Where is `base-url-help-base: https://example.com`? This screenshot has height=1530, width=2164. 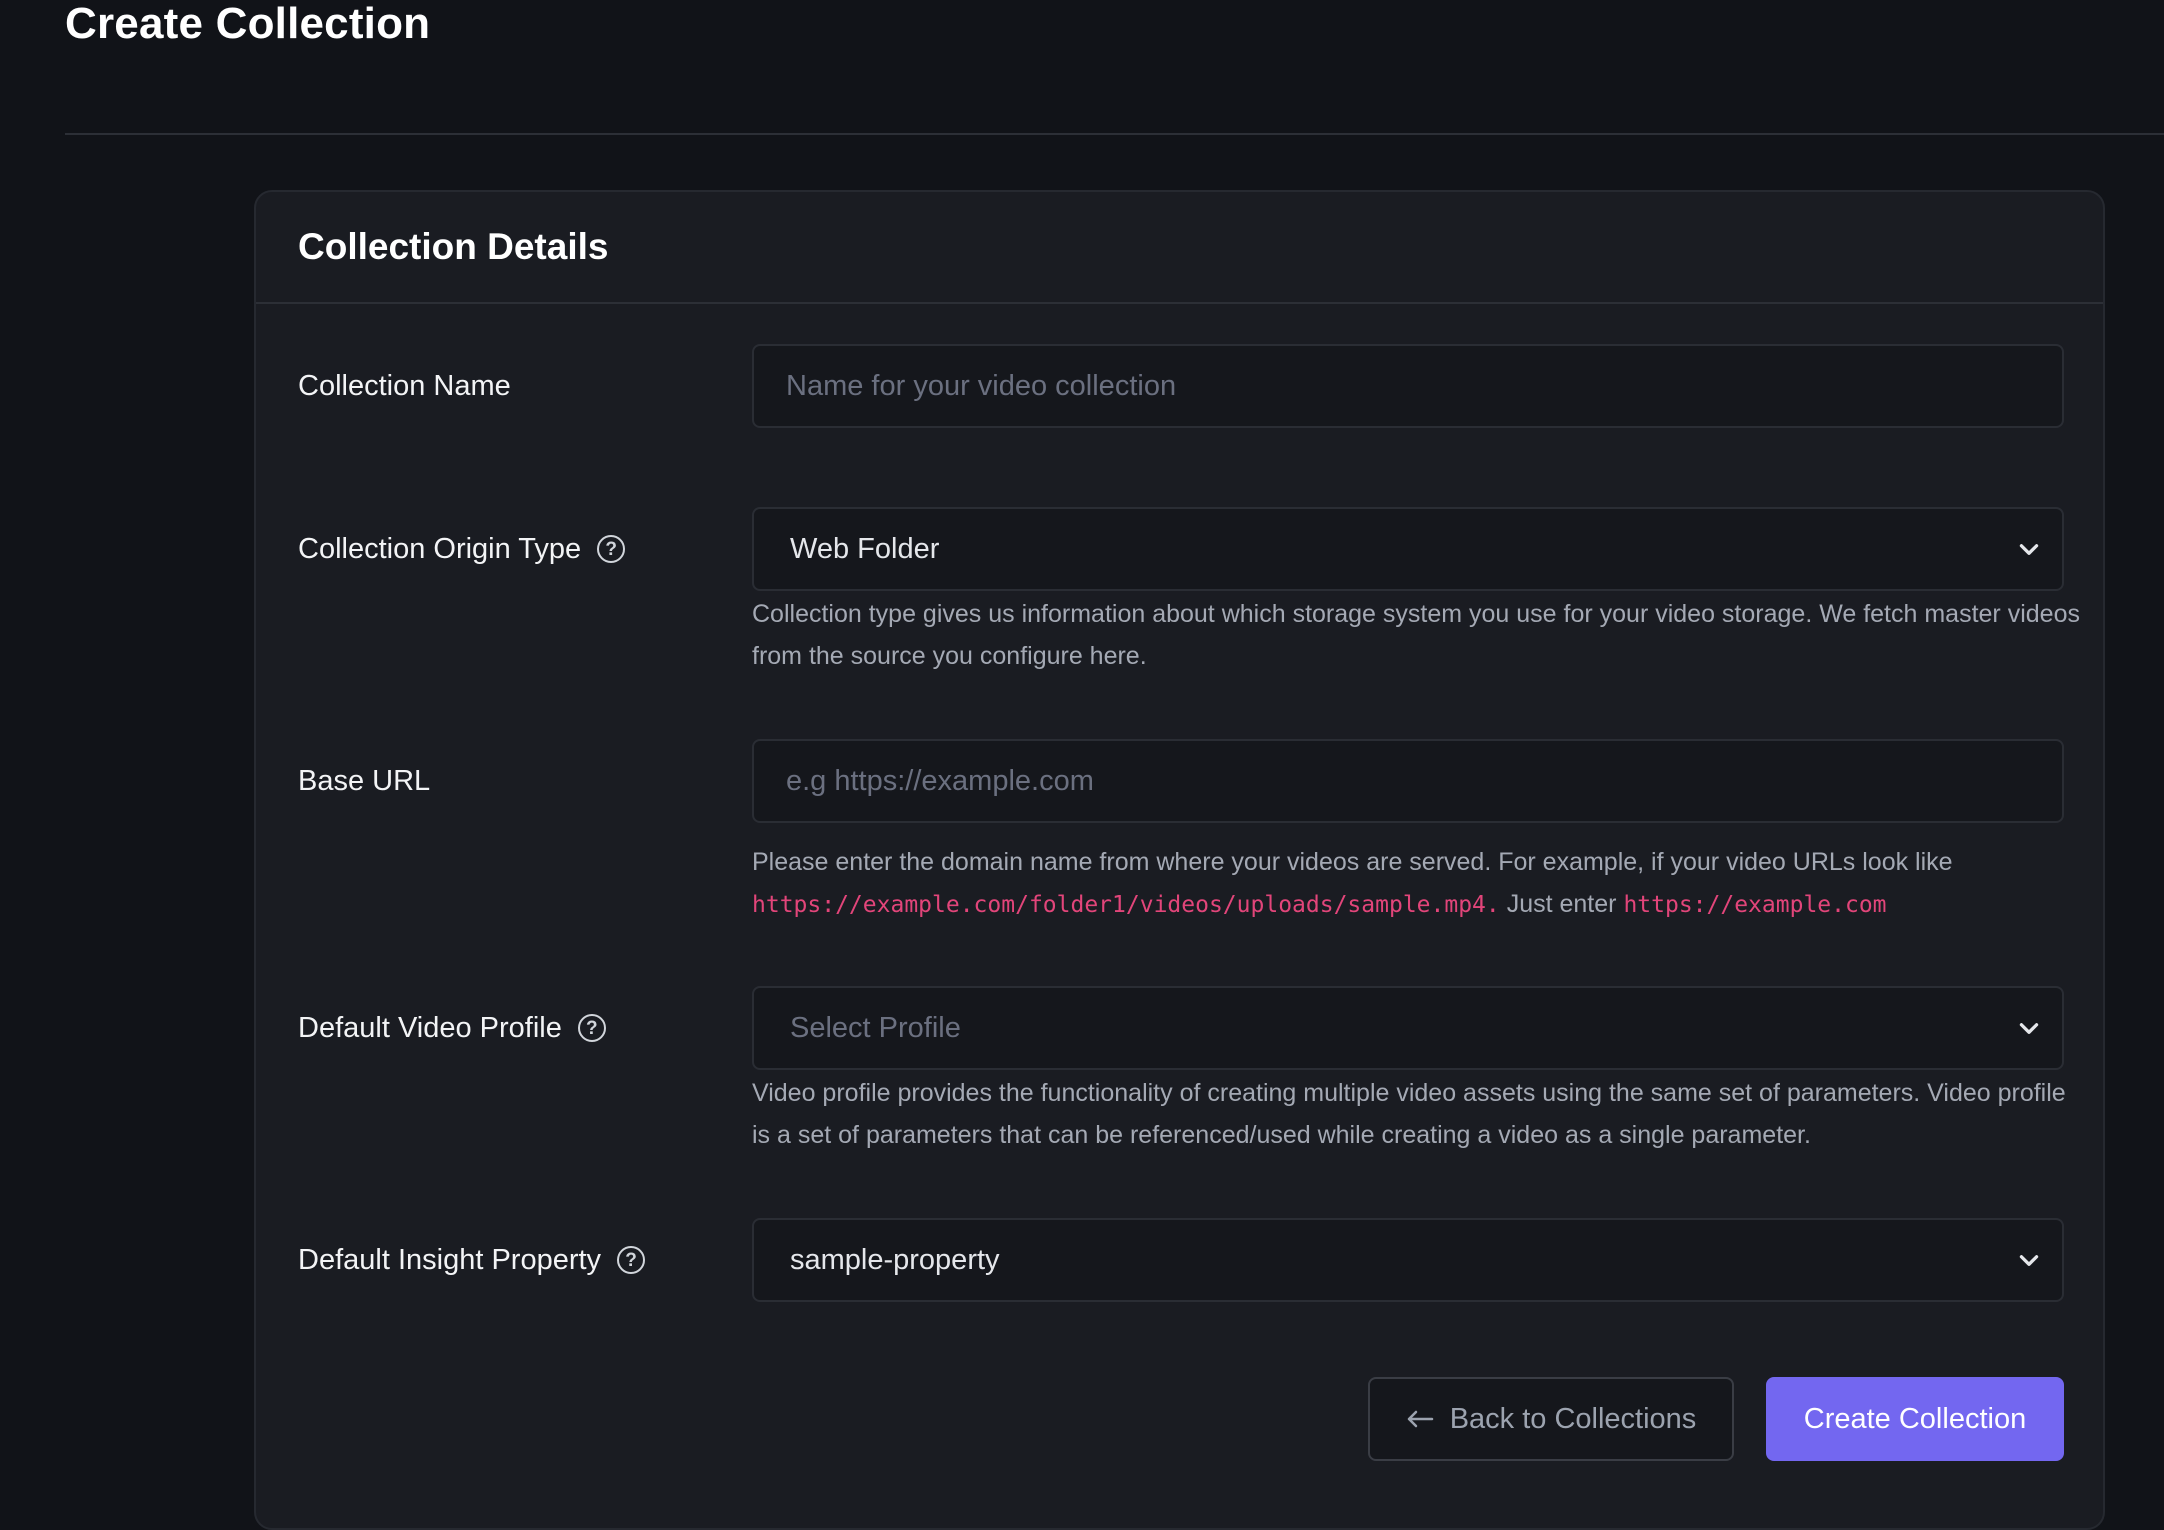 base-url-help-base: https://example.com is located at coordinates (1755, 905).